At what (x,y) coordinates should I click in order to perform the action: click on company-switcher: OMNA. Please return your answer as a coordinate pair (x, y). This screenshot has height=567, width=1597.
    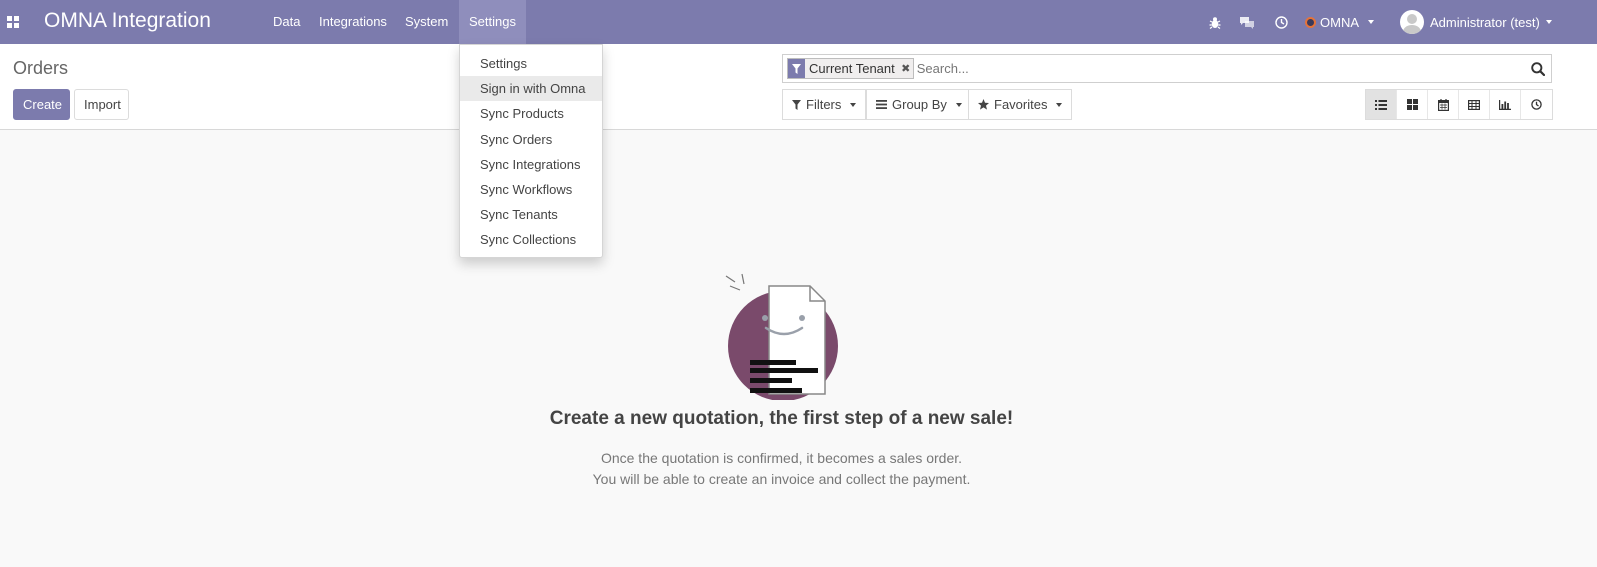
    Looking at the image, I should click on (1339, 22).